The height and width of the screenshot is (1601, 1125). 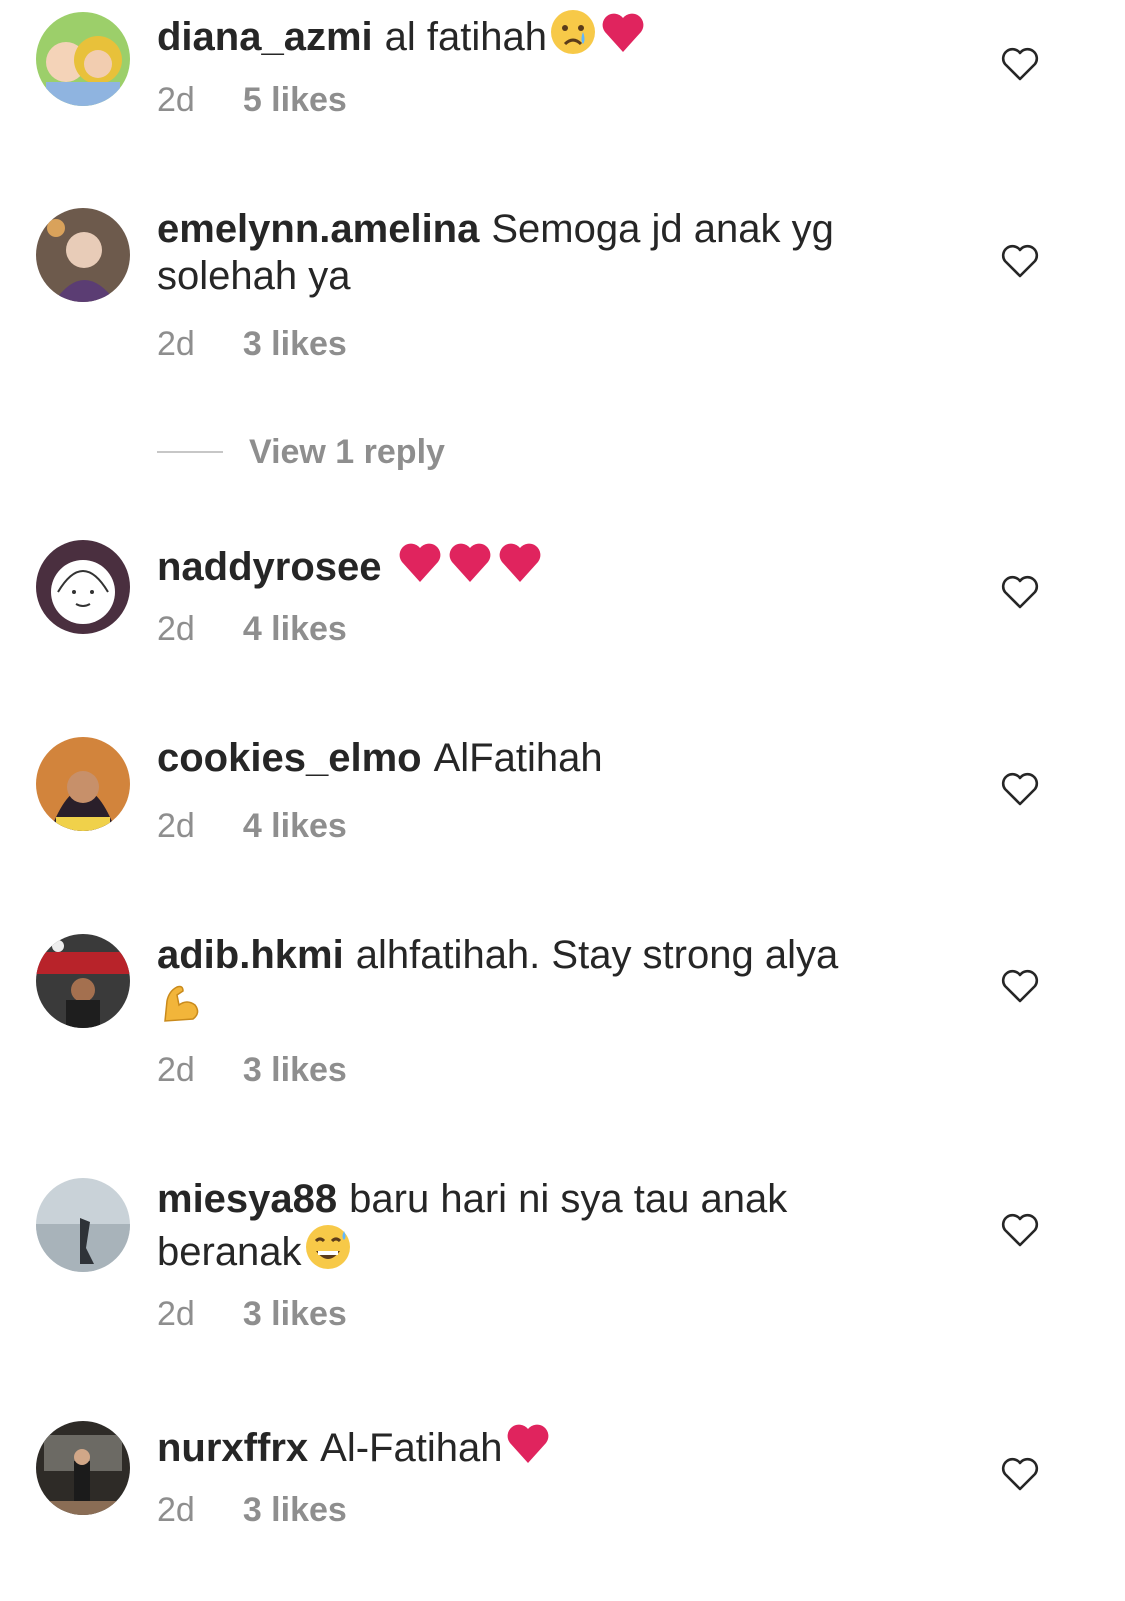 I want to click on comment-text: diana_azmi al fatihah, so click(x=537, y=34).